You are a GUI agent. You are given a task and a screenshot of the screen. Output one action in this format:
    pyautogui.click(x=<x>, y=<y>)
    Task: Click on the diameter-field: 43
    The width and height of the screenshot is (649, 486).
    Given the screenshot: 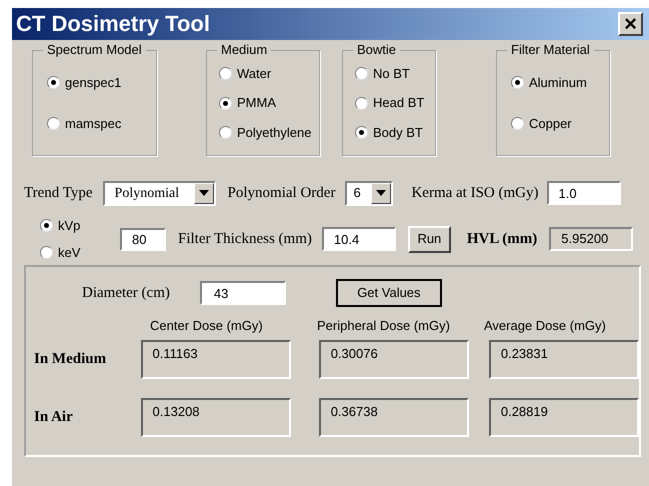 What is the action you would take?
    pyautogui.click(x=243, y=293)
    